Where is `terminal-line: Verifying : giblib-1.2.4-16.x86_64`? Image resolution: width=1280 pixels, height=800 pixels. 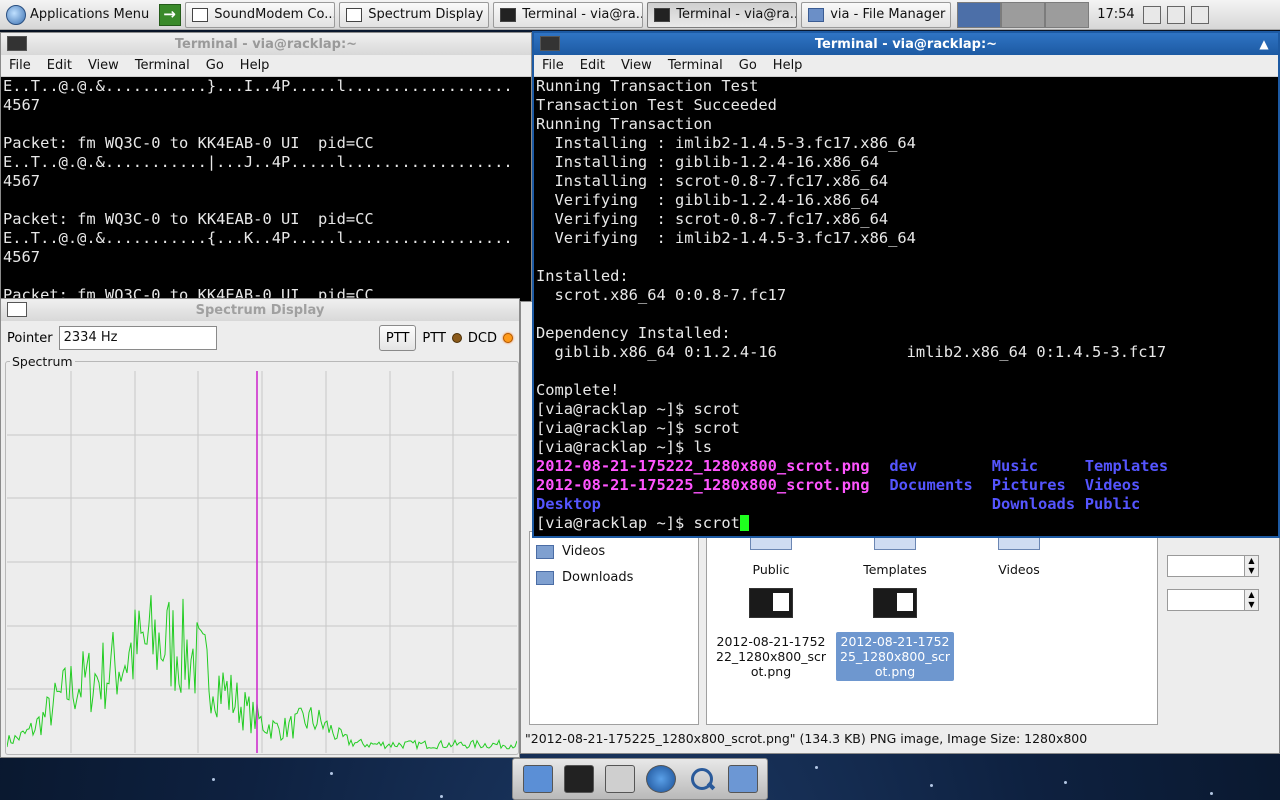
terminal-line: Verifying : giblib-1.2.4-16.x86_64 is located at coordinates (707, 200).